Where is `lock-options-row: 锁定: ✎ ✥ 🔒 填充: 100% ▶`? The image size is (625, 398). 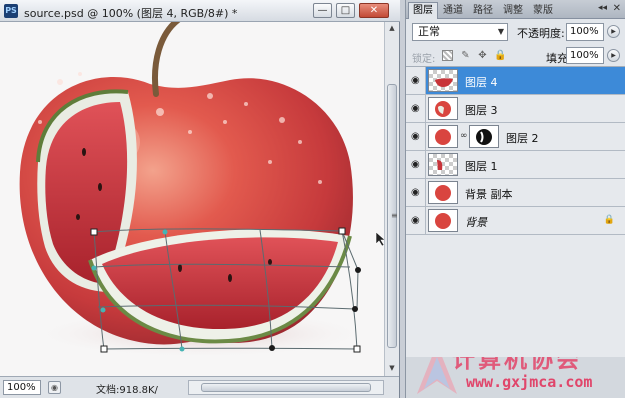 lock-options-row: 锁定: ✎ ✥ 🔒 填充: 100% ▶ is located at coordinates (515, 56).